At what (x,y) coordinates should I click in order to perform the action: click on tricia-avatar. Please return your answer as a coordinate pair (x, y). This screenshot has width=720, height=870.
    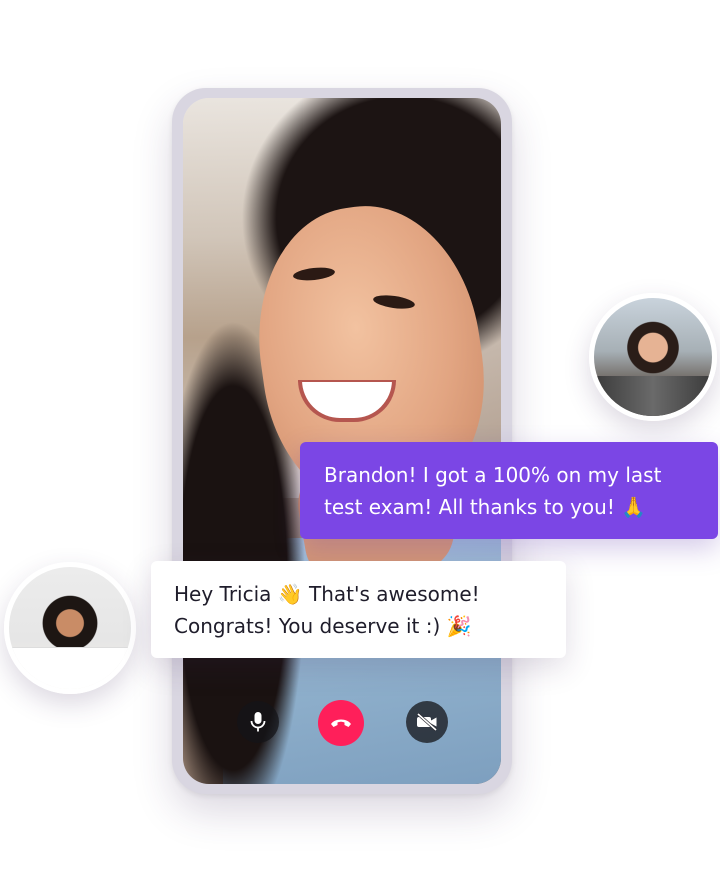
    Looking at the image, I should click on (653, 357).